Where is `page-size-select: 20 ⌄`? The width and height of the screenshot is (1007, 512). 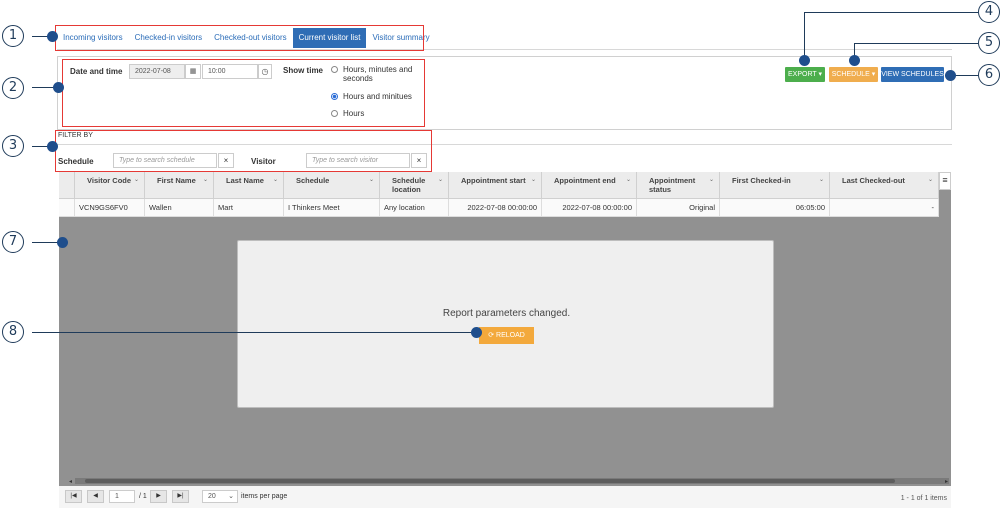
page-size-select: 20 ⌄ is located at coordinates (220, 496).